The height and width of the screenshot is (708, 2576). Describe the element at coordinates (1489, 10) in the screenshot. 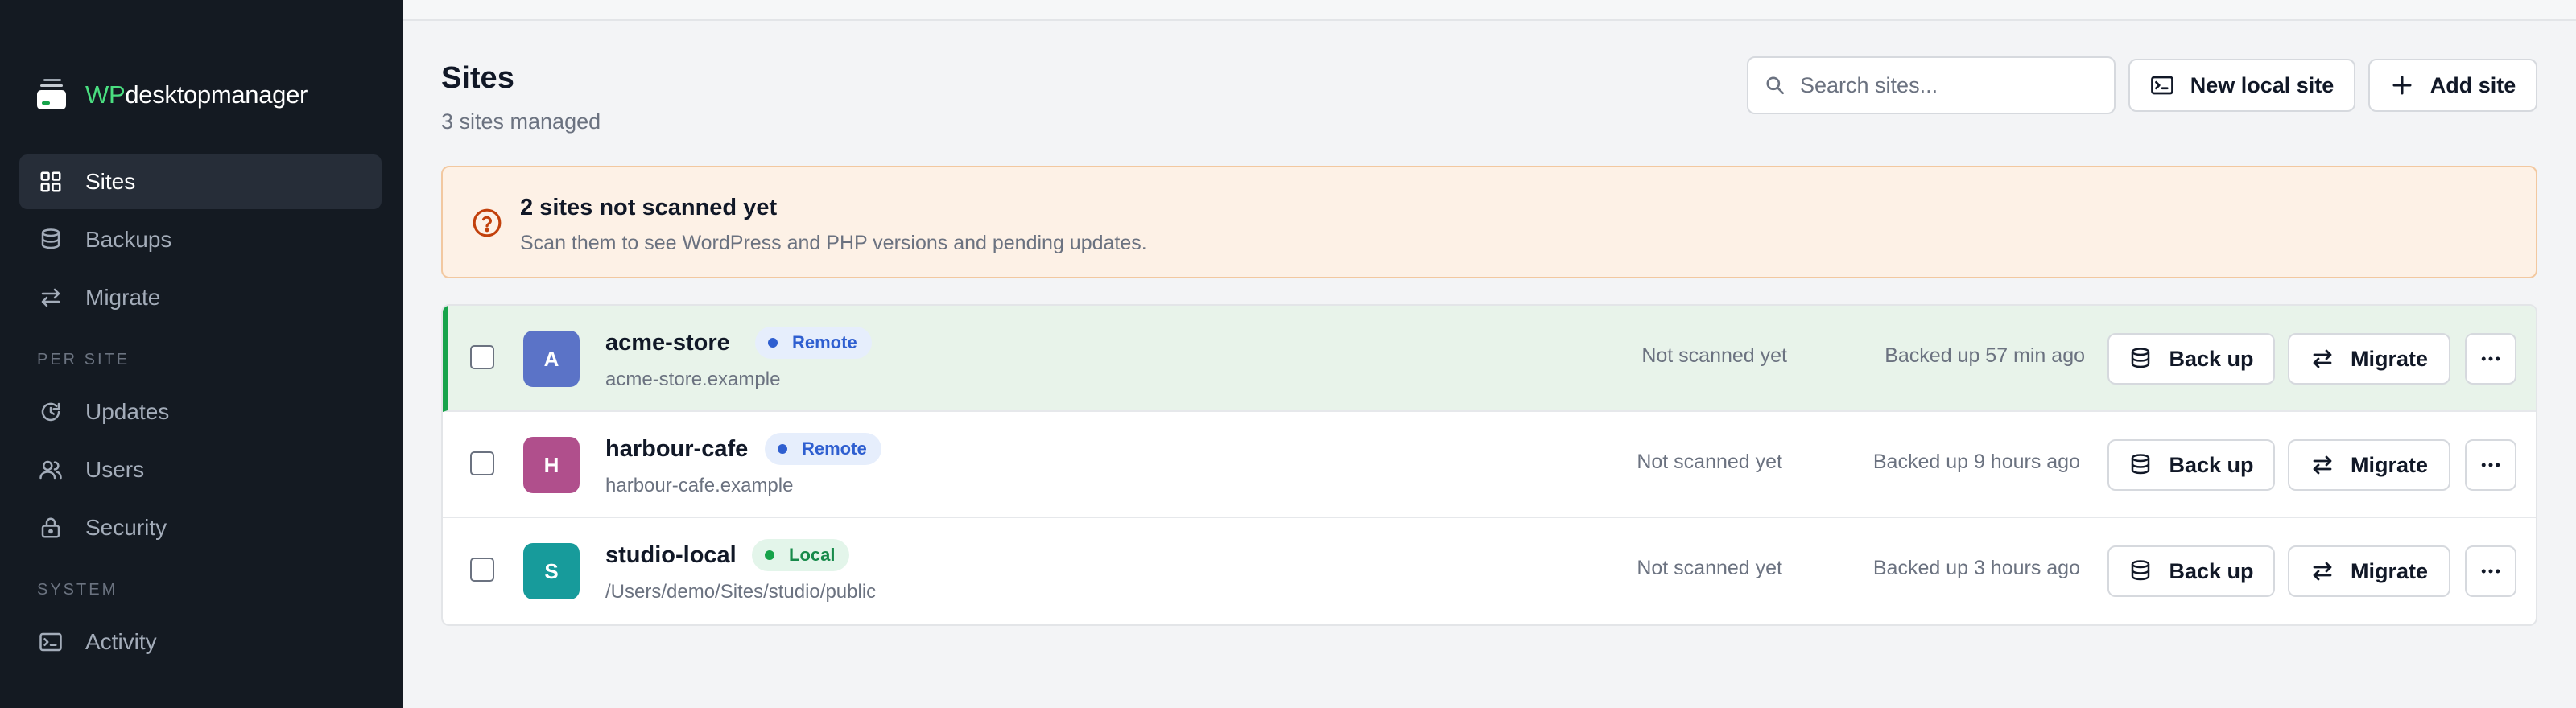

I see `top-bar` at that location.